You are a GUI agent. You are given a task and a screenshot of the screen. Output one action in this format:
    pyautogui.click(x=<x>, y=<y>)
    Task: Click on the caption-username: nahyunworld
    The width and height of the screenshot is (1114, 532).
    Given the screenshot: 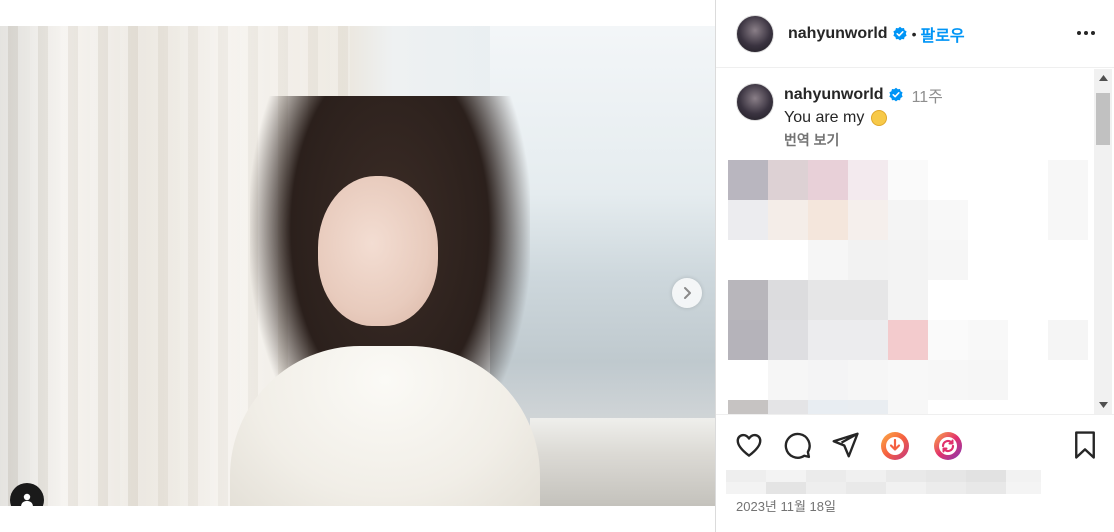 What is the action you would take?
    pyautogui.click(x=834, y=95)
    